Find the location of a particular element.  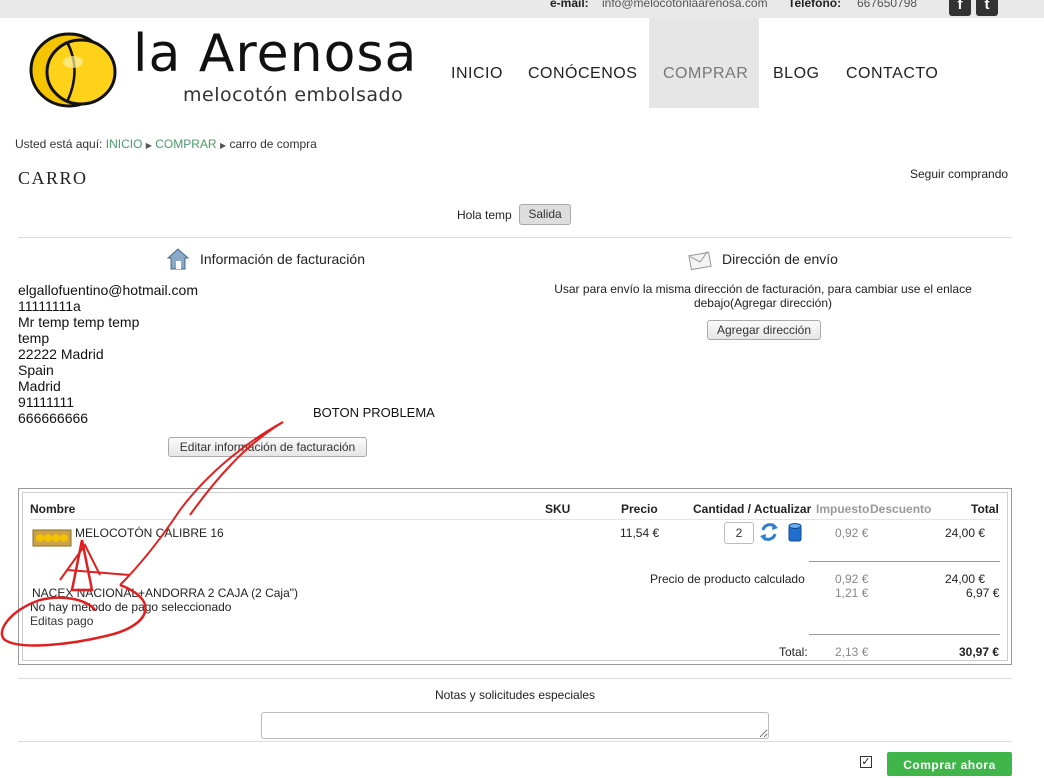

col-header-price: Precio is located at coordinates (639, 509).